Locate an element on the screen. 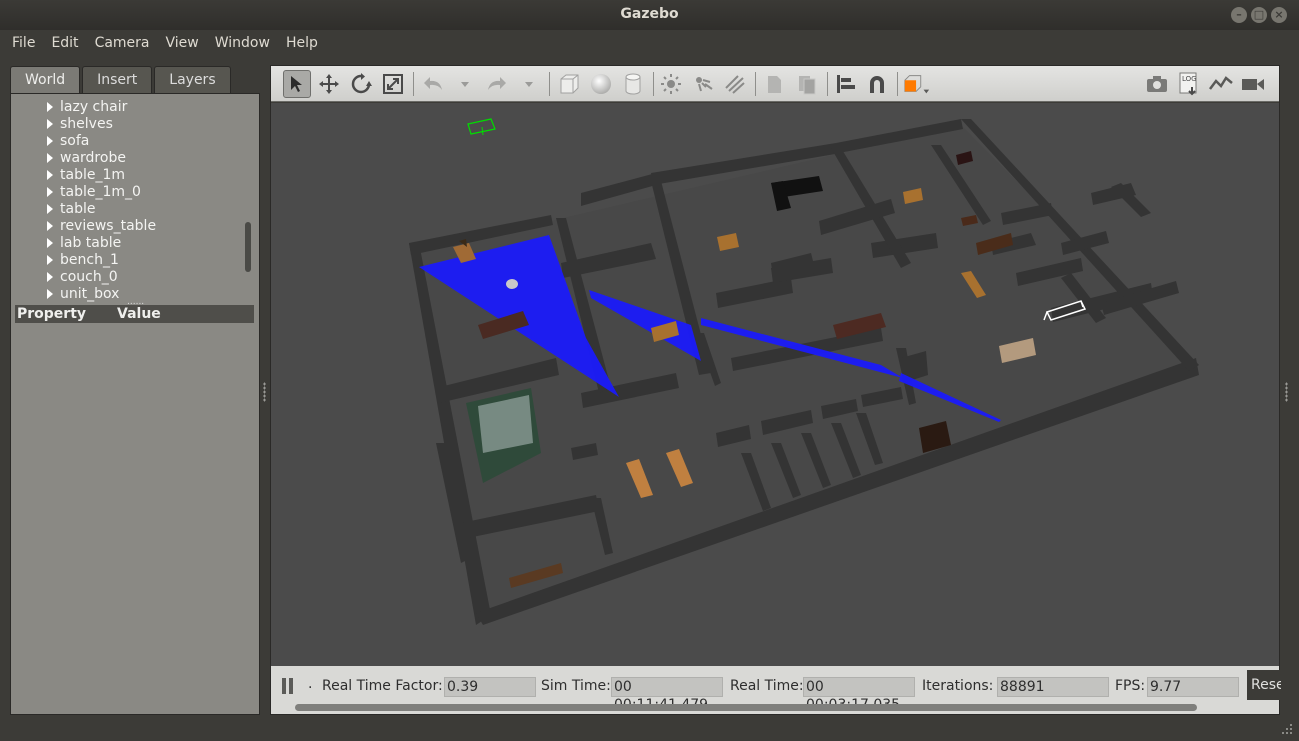 Image resolution: width=1299 pixels, height=741 pixels. rotate-icon is located at coordinates (361, 84).